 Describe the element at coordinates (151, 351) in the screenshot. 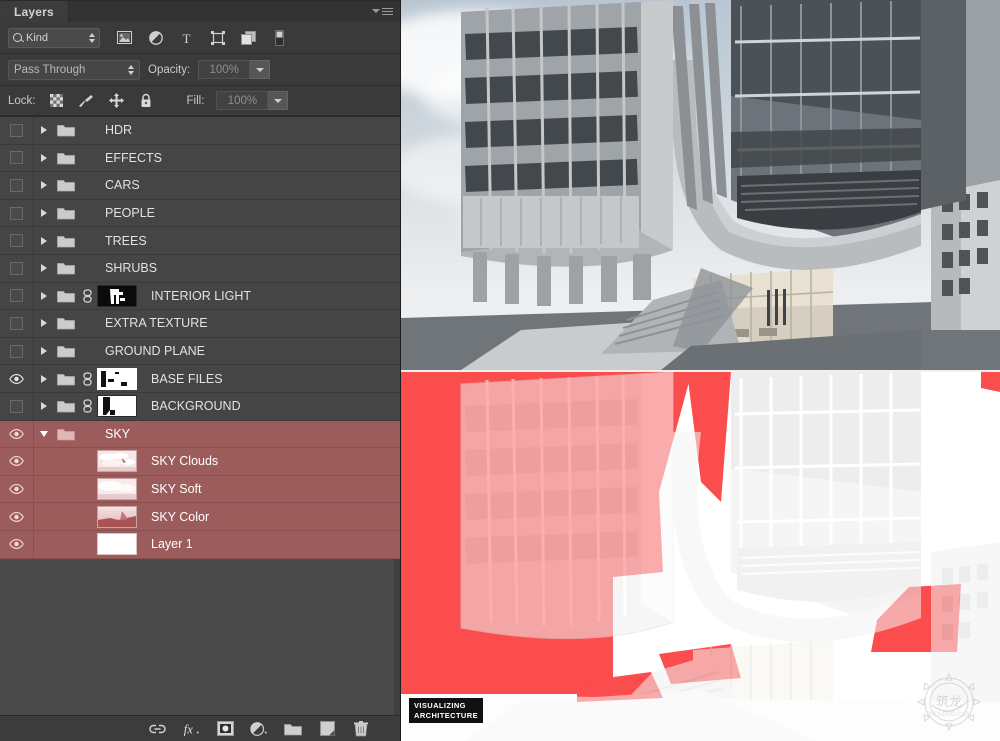

I see `layer-name: GROUND PLANE` at that location.